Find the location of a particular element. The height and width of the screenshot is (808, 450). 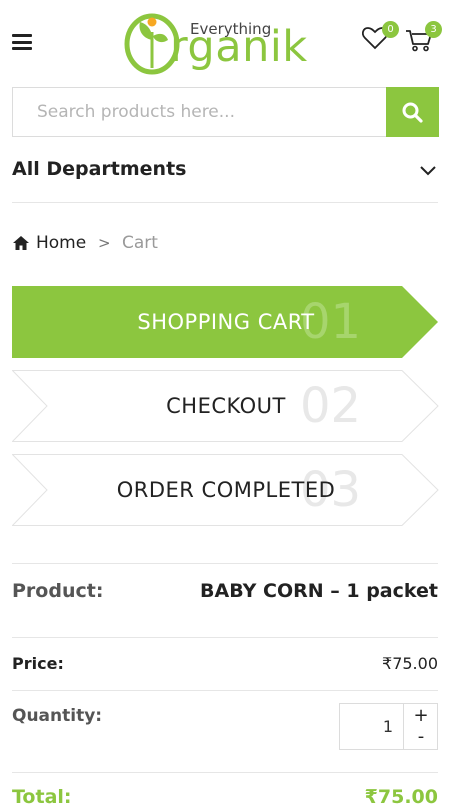

product-name-link: BABY CORN – 1 packet is located at coordinates (319, 591).